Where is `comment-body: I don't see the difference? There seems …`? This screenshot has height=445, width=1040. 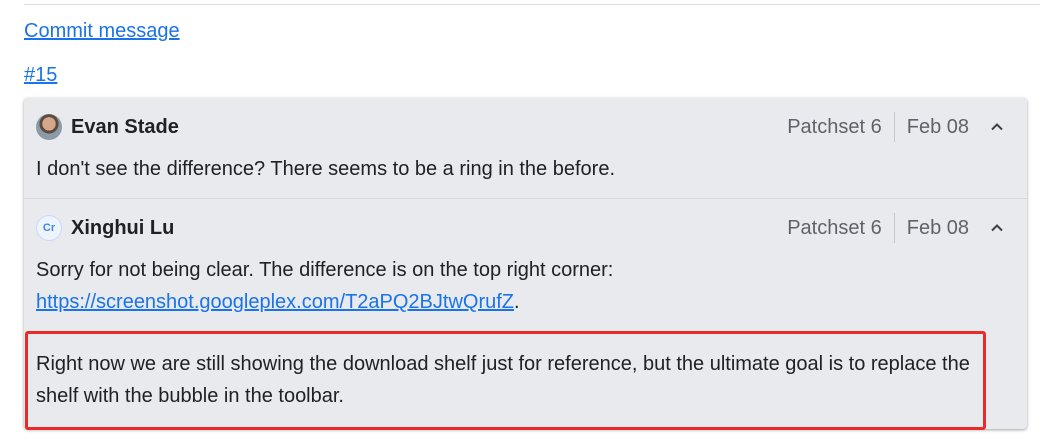 comment-body: I don't see the difference? There seems … is located at coordinates (326, 169).